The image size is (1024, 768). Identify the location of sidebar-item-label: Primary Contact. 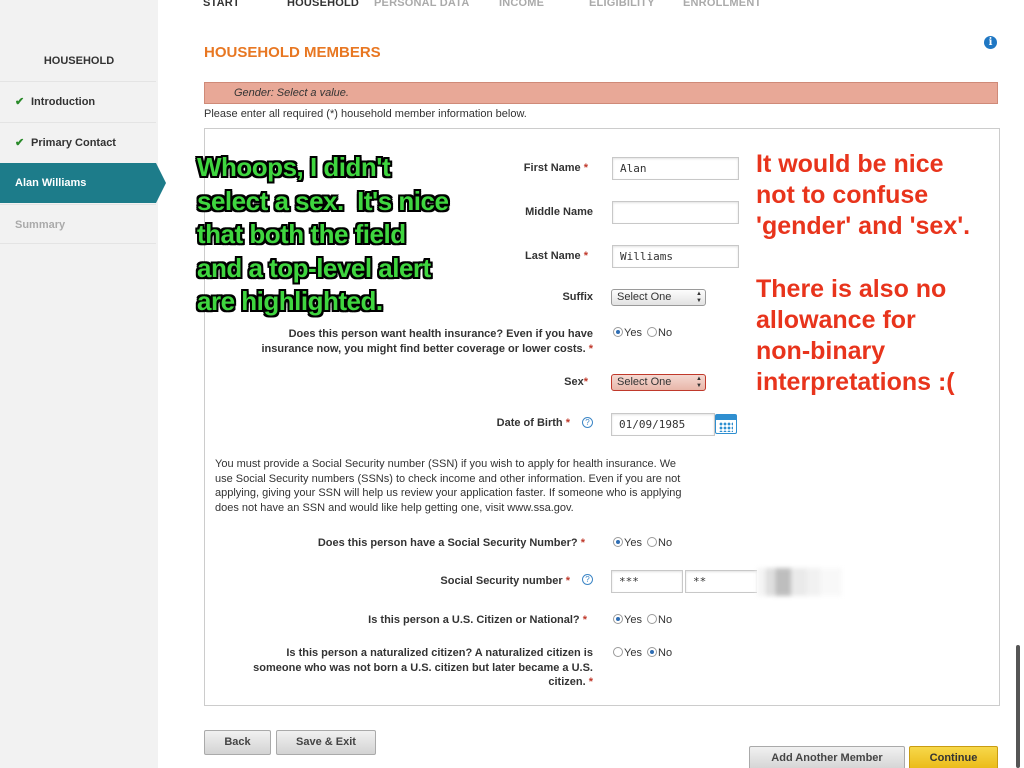
(73, 143).